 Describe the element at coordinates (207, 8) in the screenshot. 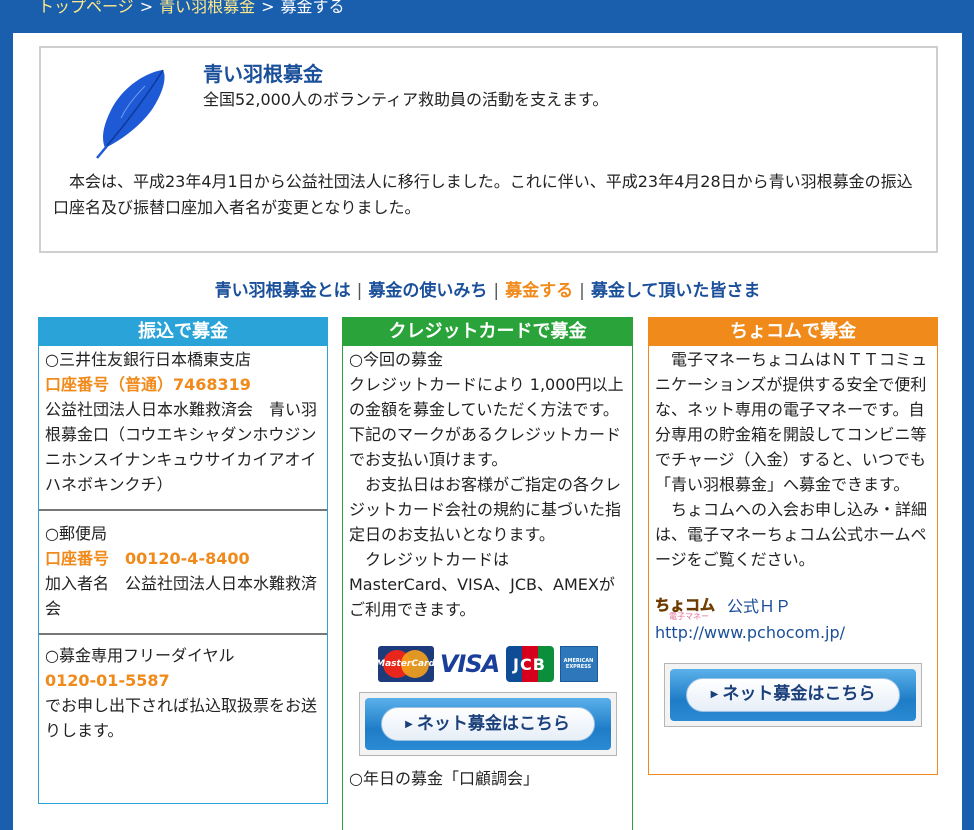

I see `breadcrumb-section-link: 青い羽根募金` at that location.